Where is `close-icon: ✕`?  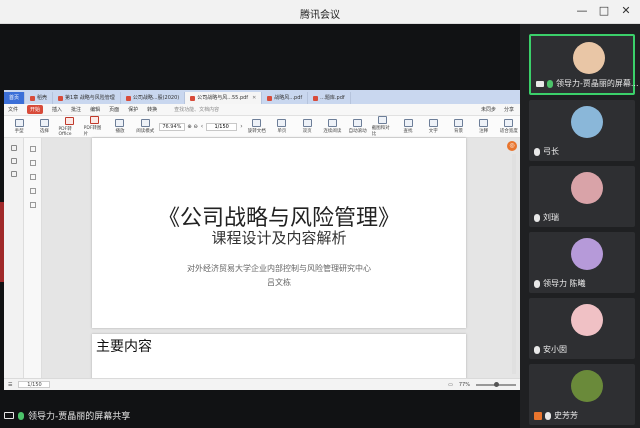
close-icon: ✕ is located at coordinates (254, 98).